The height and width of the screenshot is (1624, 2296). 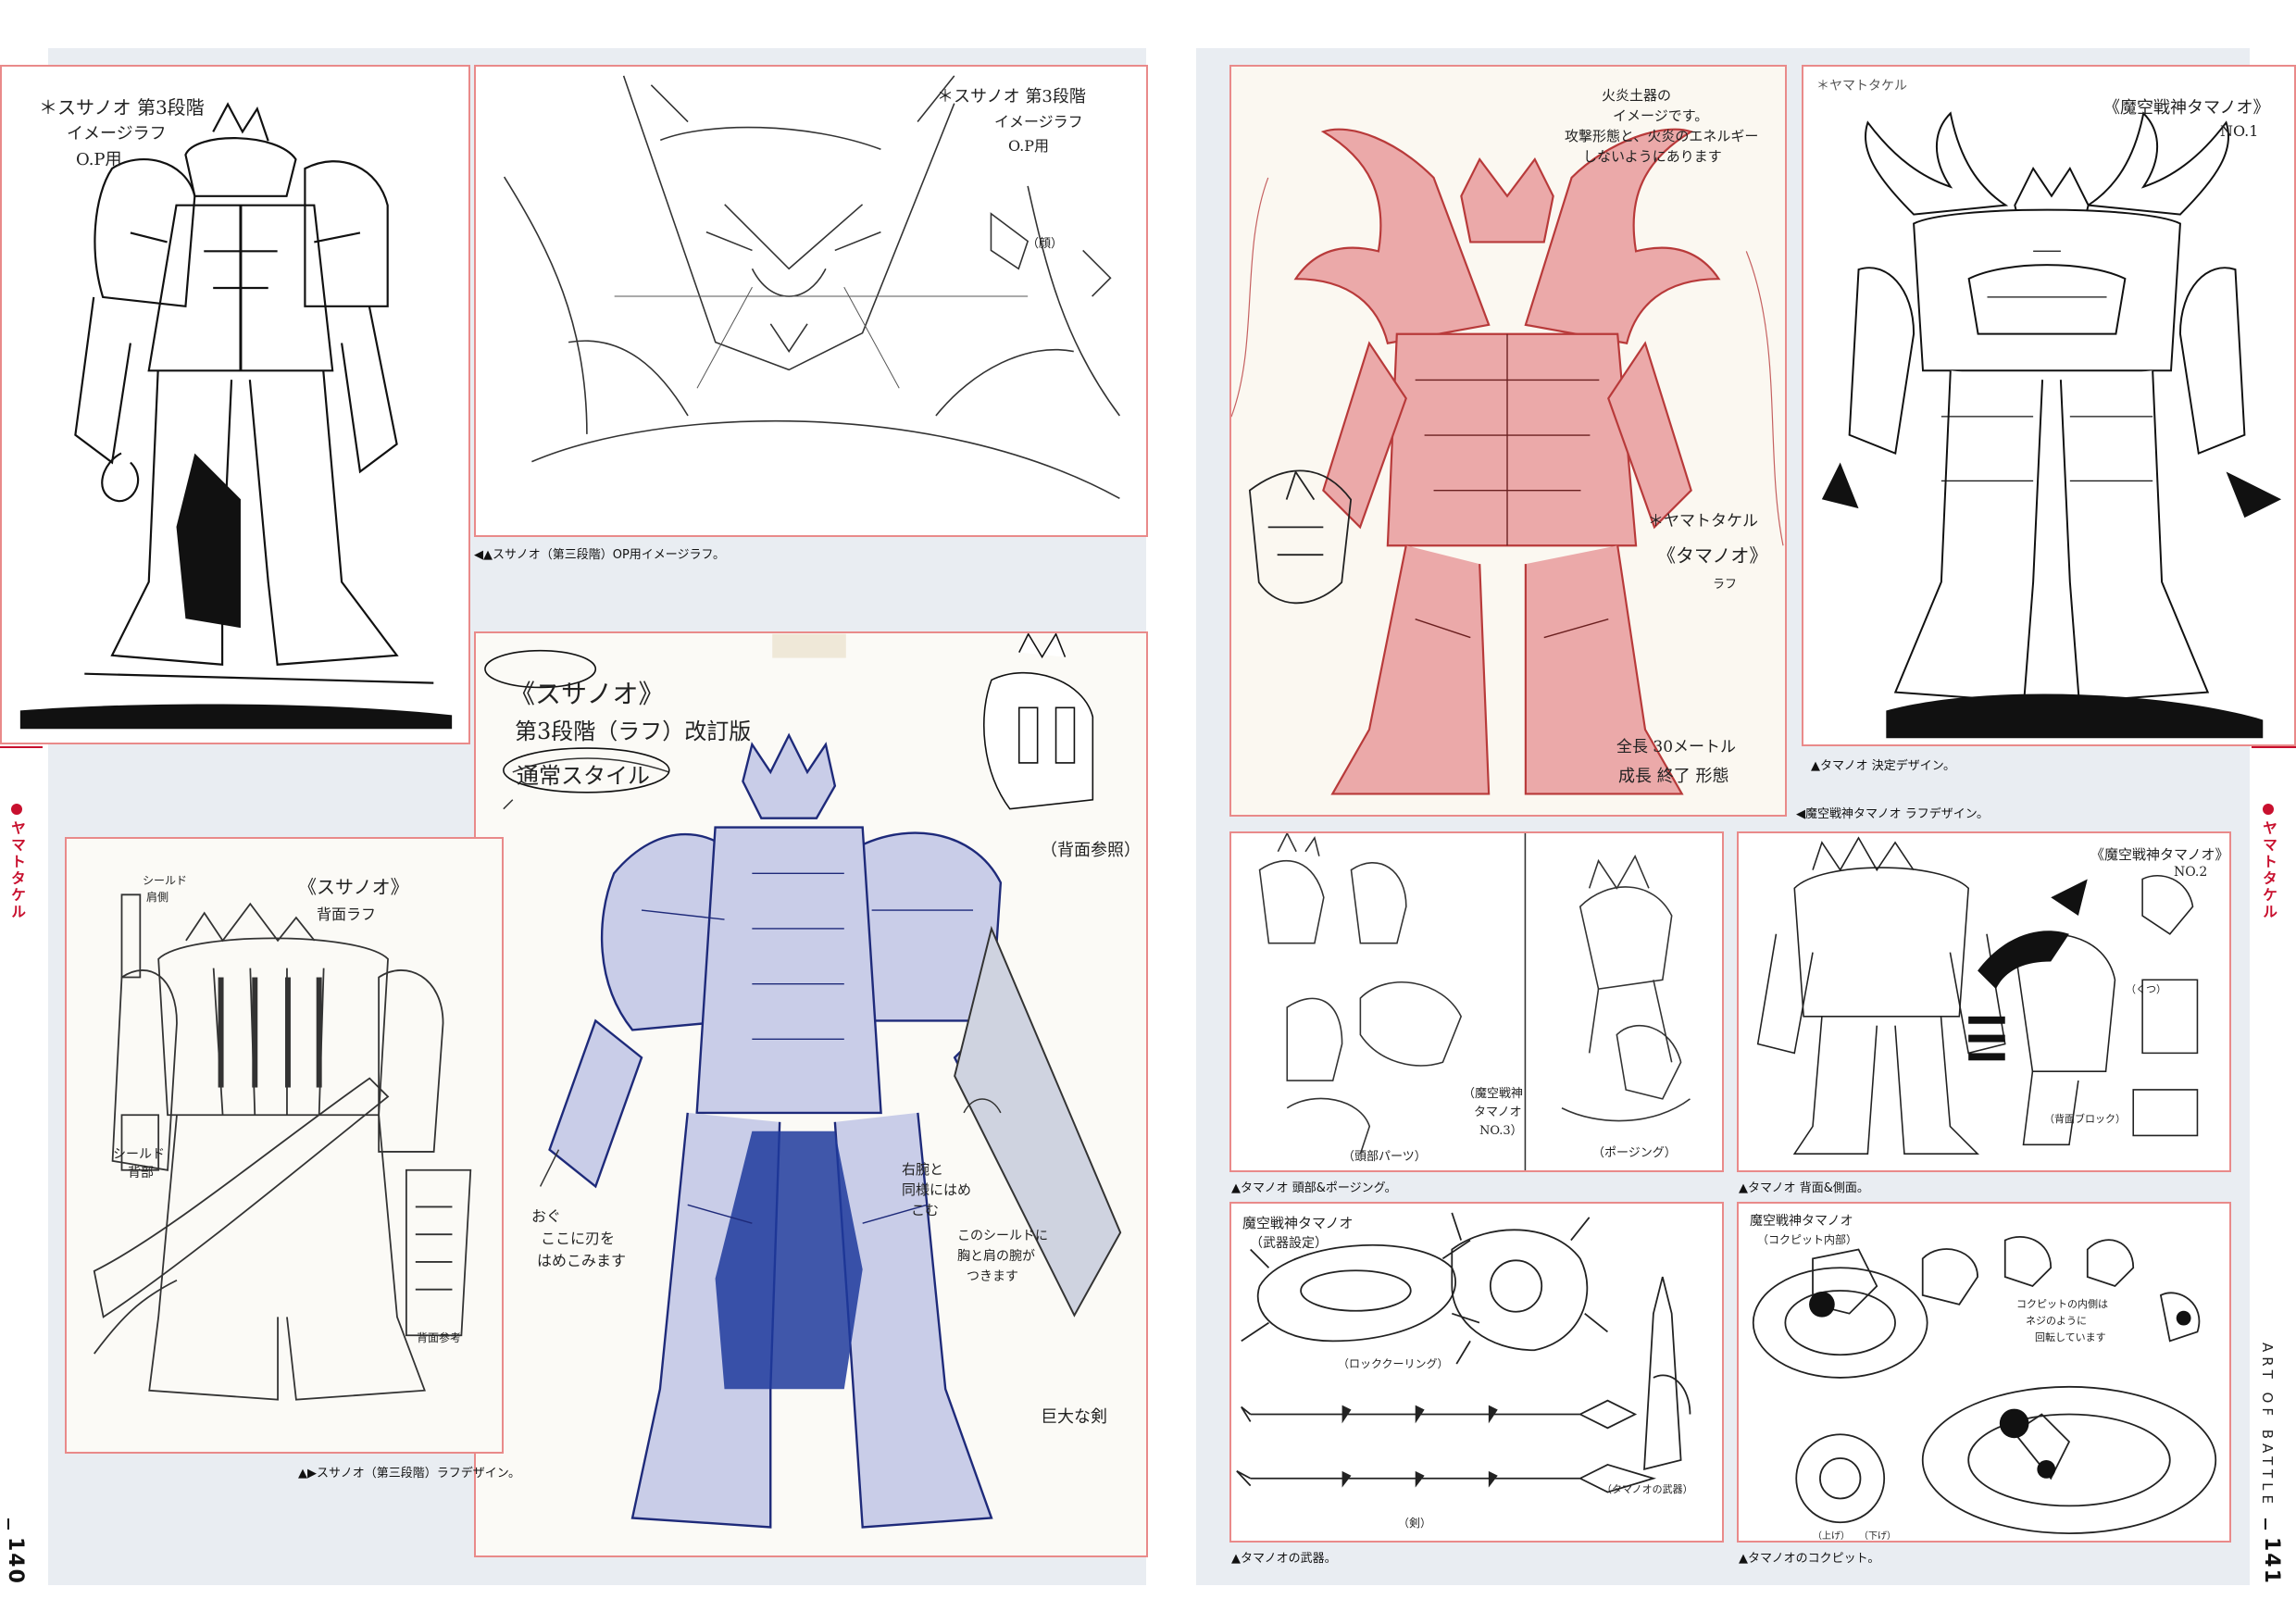 What do you see at coordinates (937, 1189) in the screenshot?
I see `p3-note-b2: 同様にはめ` at bounding box center [937, 1189].